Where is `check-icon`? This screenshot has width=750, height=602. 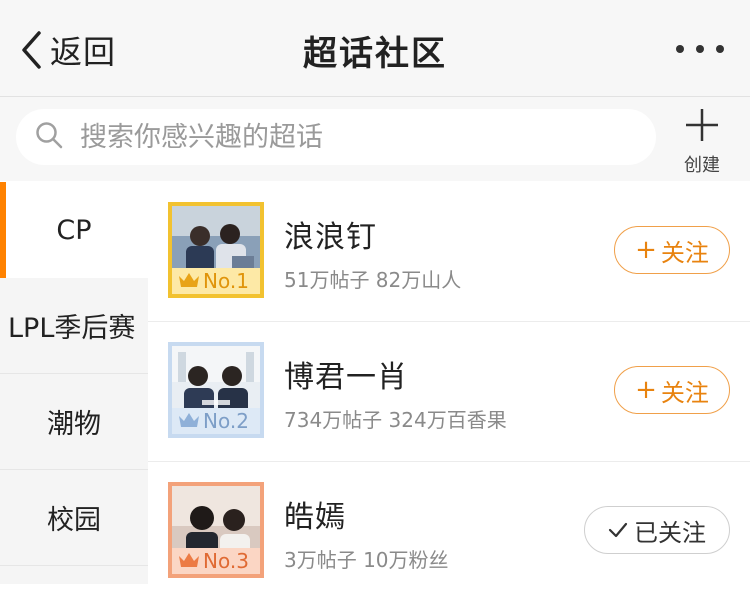
check-icon is located at coordinates (621, 530).